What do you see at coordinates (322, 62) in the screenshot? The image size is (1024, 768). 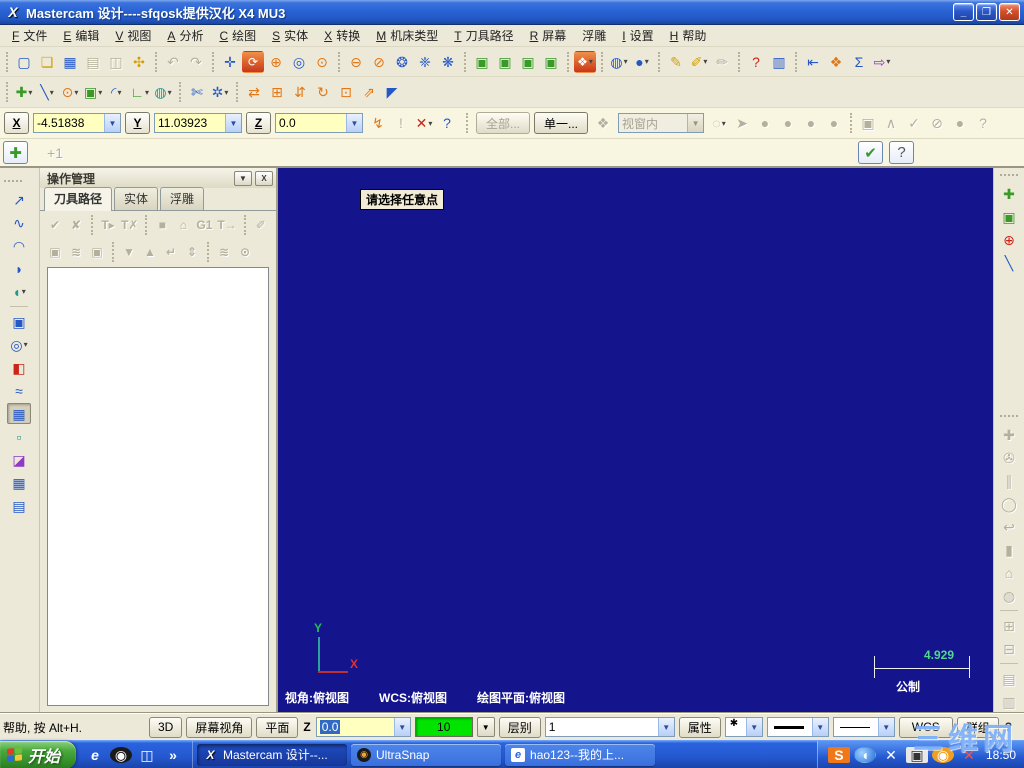 I see `zoom-target-icon: ⊙` at bounding box center [322, 62].